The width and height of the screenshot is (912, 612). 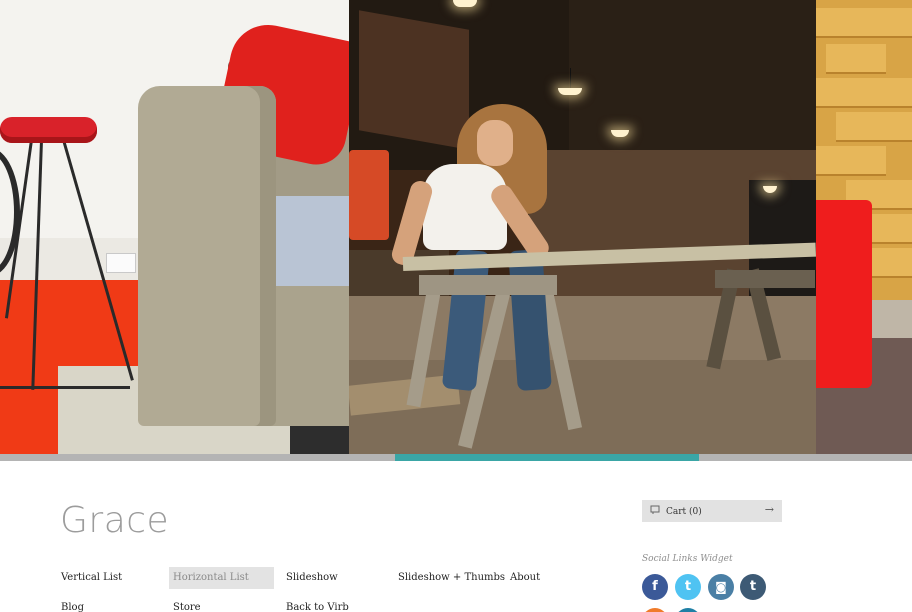 What do you see at coordinates (688, 587) in the screenshot?
I see `twitter-icon: t` at bounding box center [688, 587].